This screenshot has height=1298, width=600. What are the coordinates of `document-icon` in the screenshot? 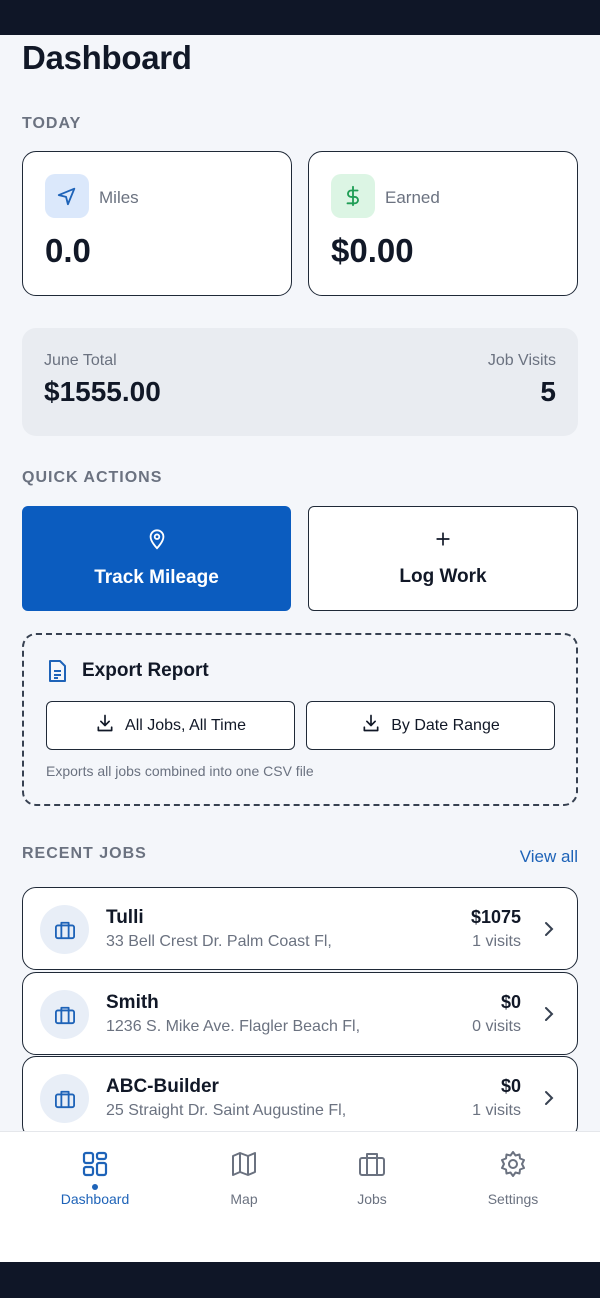 It's located at (57, 673).